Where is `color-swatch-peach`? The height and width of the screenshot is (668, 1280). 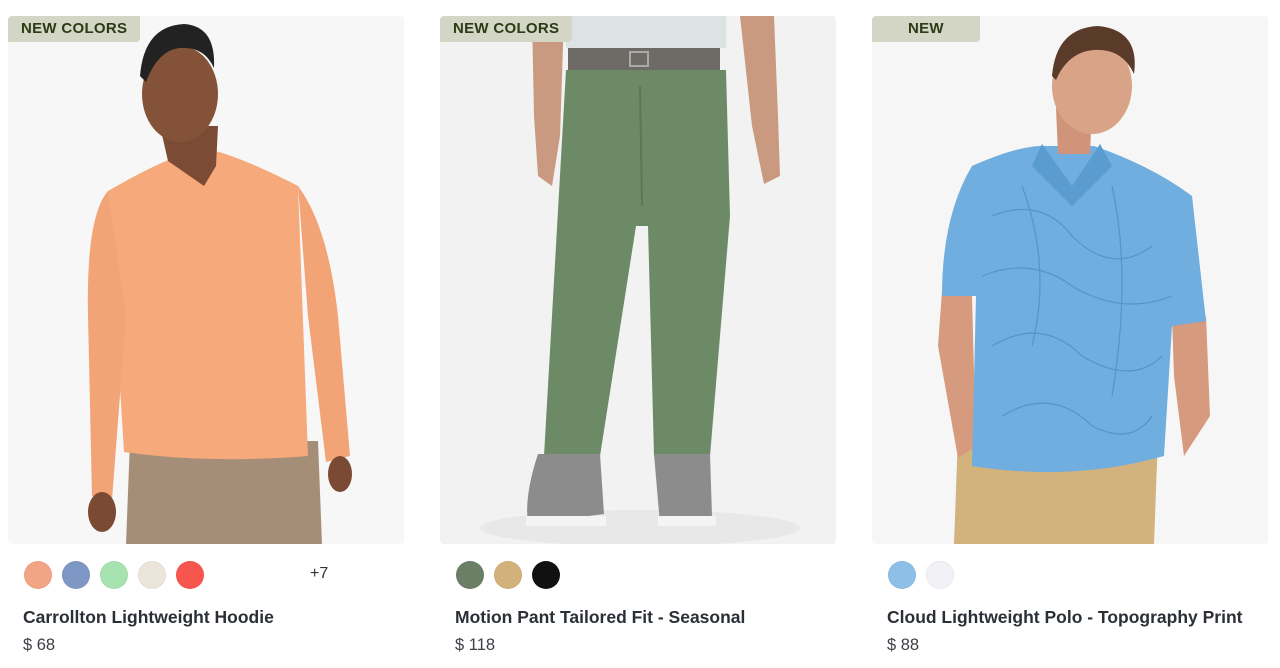
color-swatch-peach is located at coordinates (38, 575).